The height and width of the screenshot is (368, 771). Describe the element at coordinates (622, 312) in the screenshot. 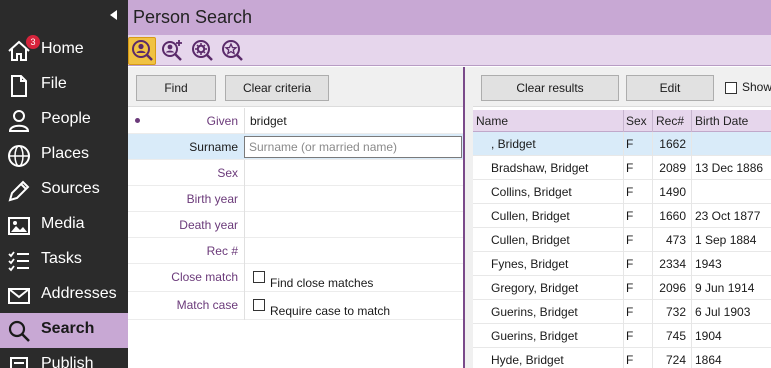

I see `table-row: Guerins, Bridget F 732 6 Jul 1903` at that location.